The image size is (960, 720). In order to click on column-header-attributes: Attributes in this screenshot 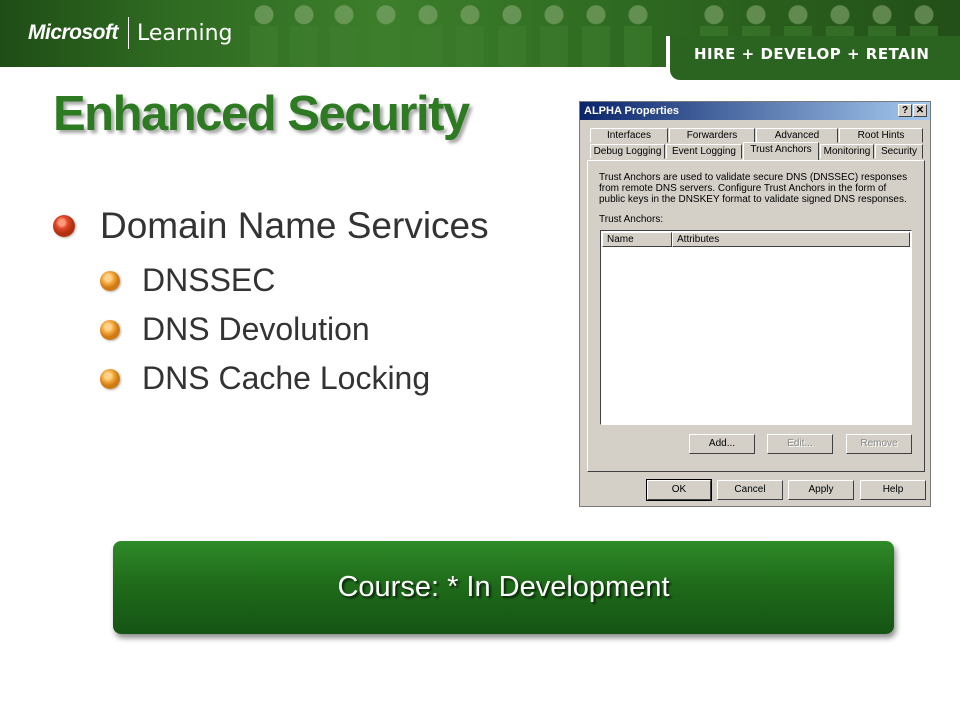, I will do `click(791, 239)`.